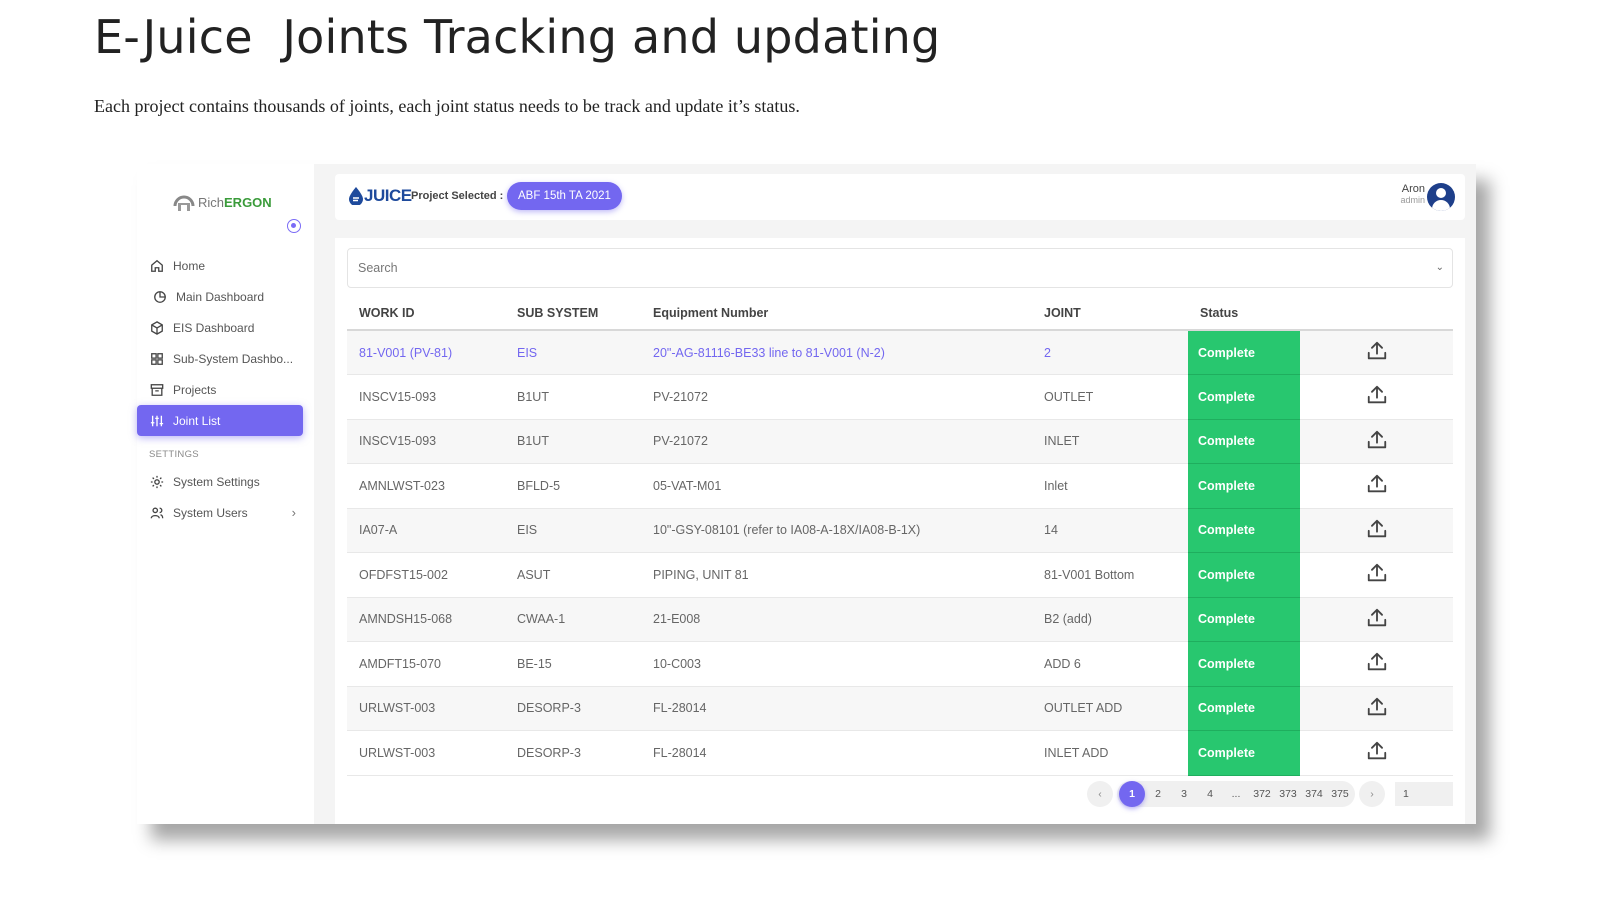 The height and width of the screenshot is (900, 1600). What do you see at coordinates (426, 486) in the screenshot?
I see `work-id-cell: AMNLWST-023` at bounding box center [426, 486].